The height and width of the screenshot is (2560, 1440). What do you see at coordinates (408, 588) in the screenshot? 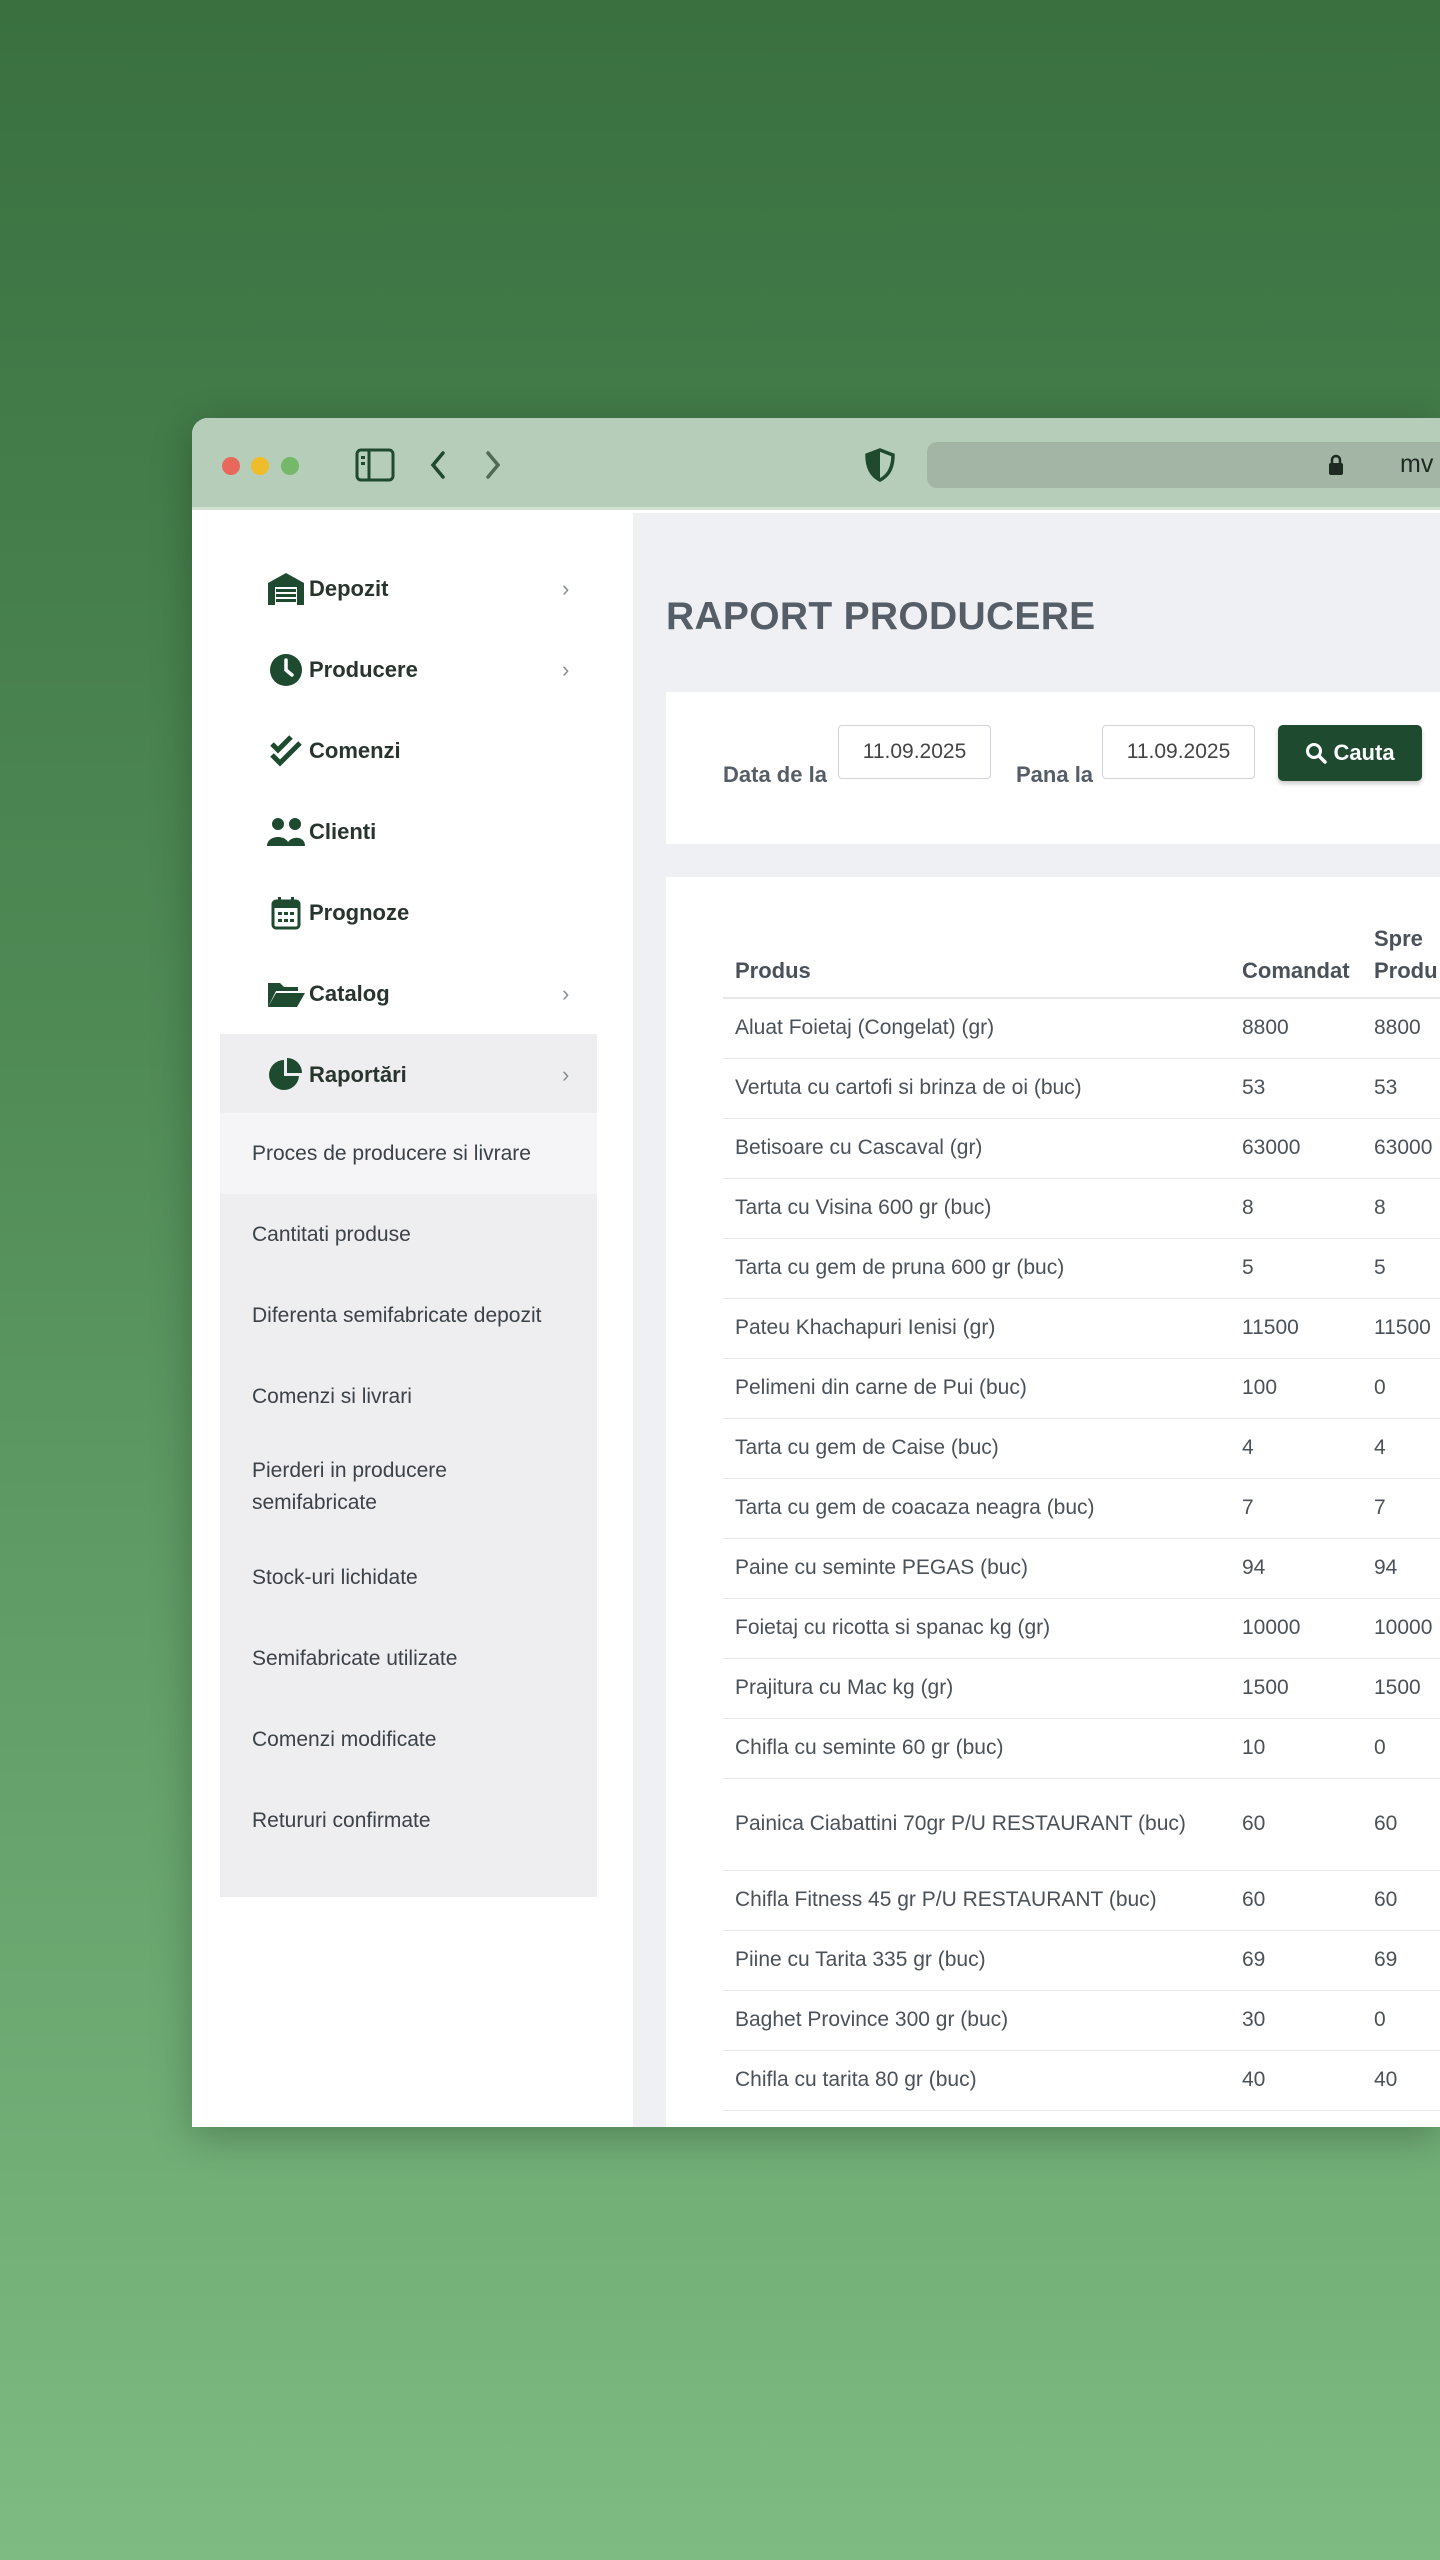
I see `sidebar-item-depozit: Depozit ›` at bounding box center [408, 588].